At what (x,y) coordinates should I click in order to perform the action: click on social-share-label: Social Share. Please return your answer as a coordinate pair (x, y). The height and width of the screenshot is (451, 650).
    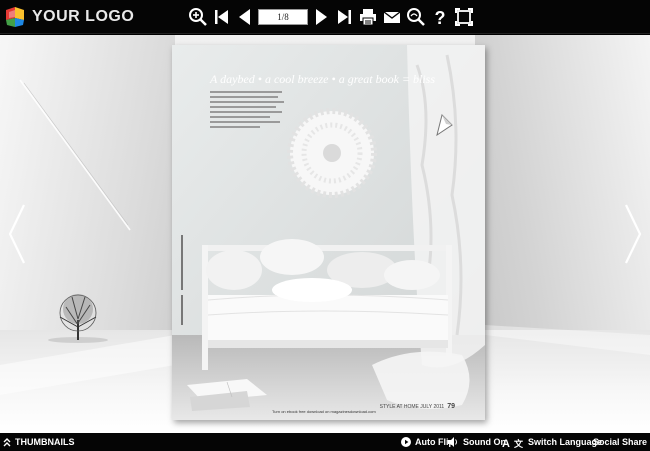
    Looking at the image, I should click on (620, 442).